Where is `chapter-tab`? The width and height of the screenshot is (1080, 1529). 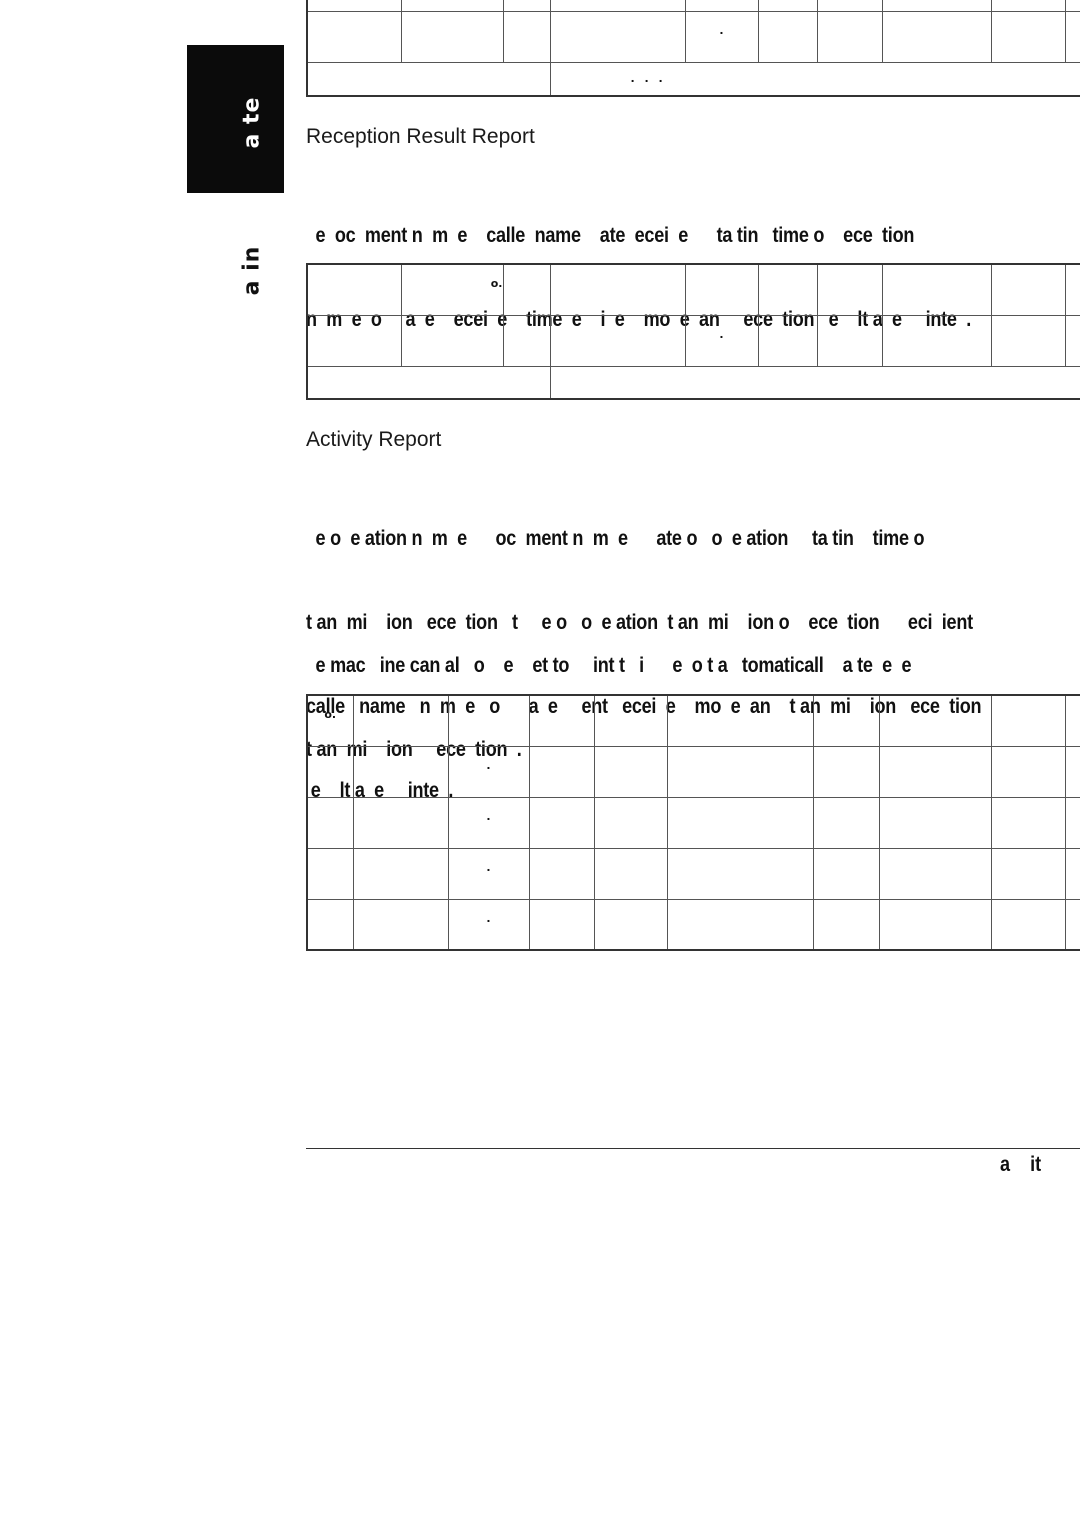 chapter-tab is located at coordinates (235, 119).